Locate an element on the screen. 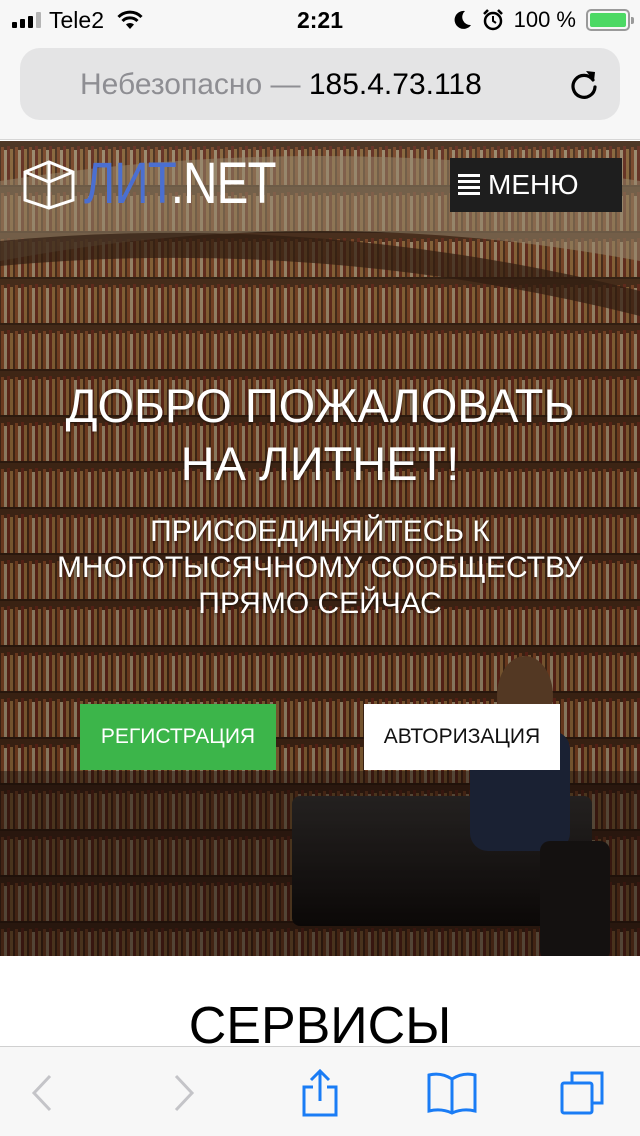 The width and height of the screenshot is (640, 1136). share-button is located at coordinates (320, 1093).